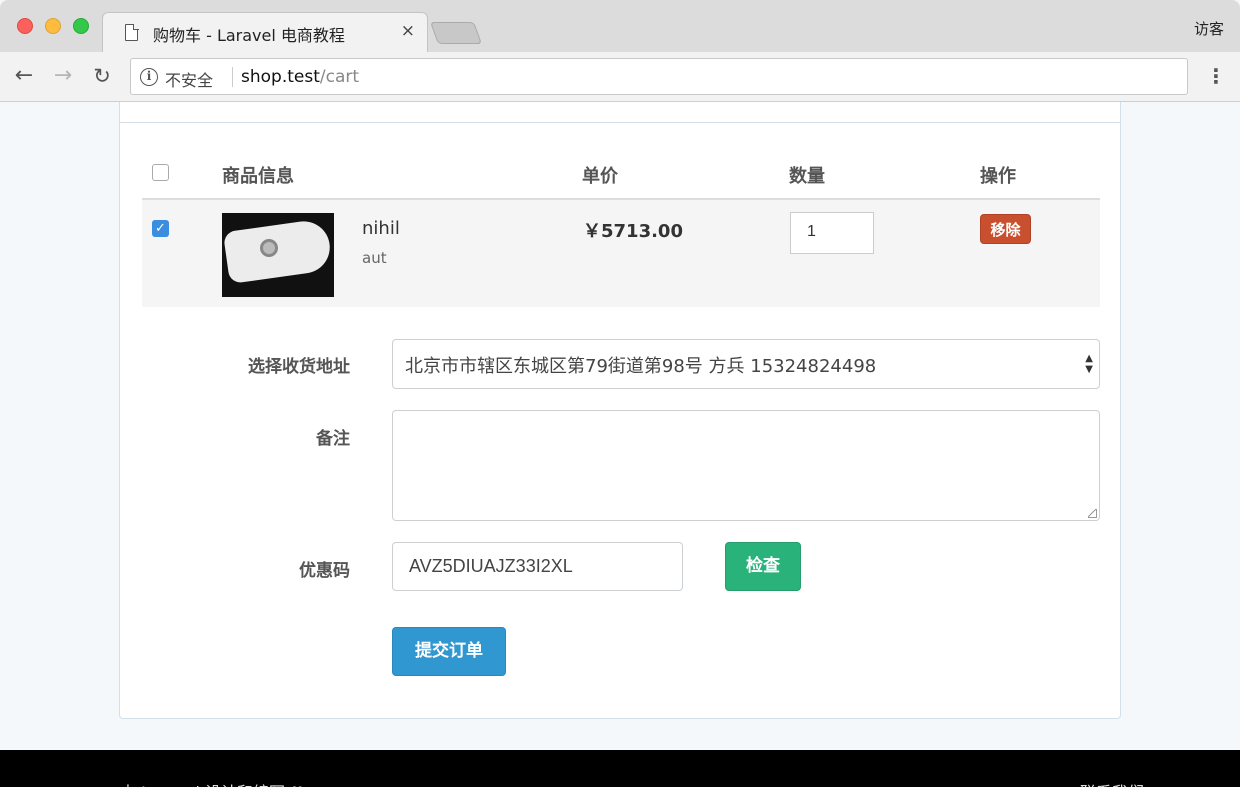 The width and height of the screenshot is (1240, 787). I want to click on remove-button: 移除, so click(1005, 229).